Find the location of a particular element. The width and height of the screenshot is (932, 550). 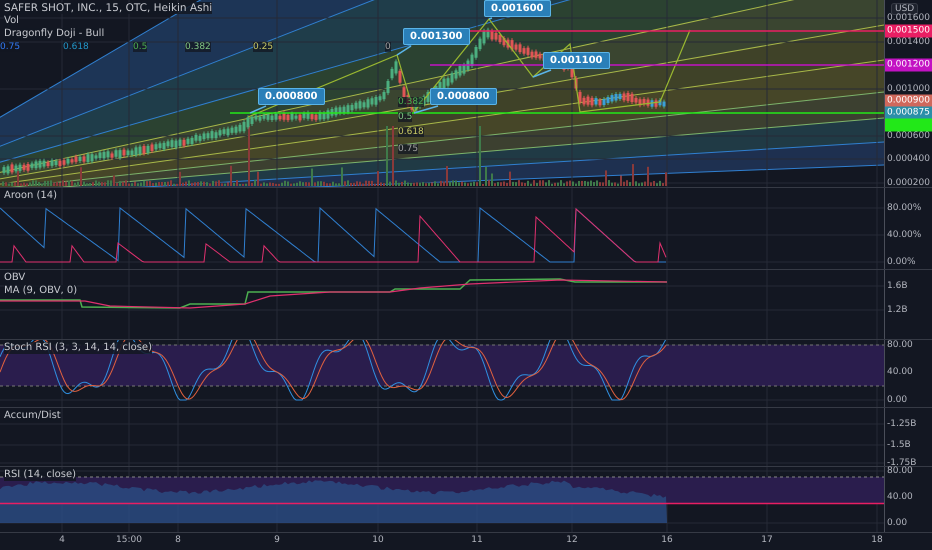

currency-label: USD is located at coordinates (904, 9).